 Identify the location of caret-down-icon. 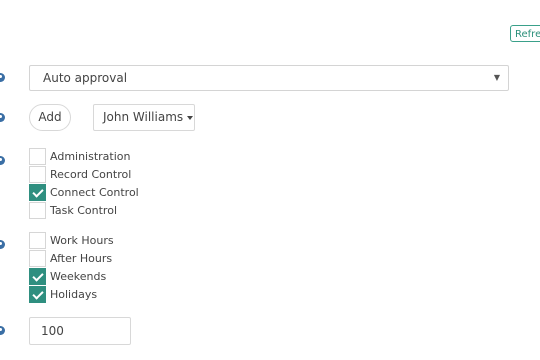
(190, 117).